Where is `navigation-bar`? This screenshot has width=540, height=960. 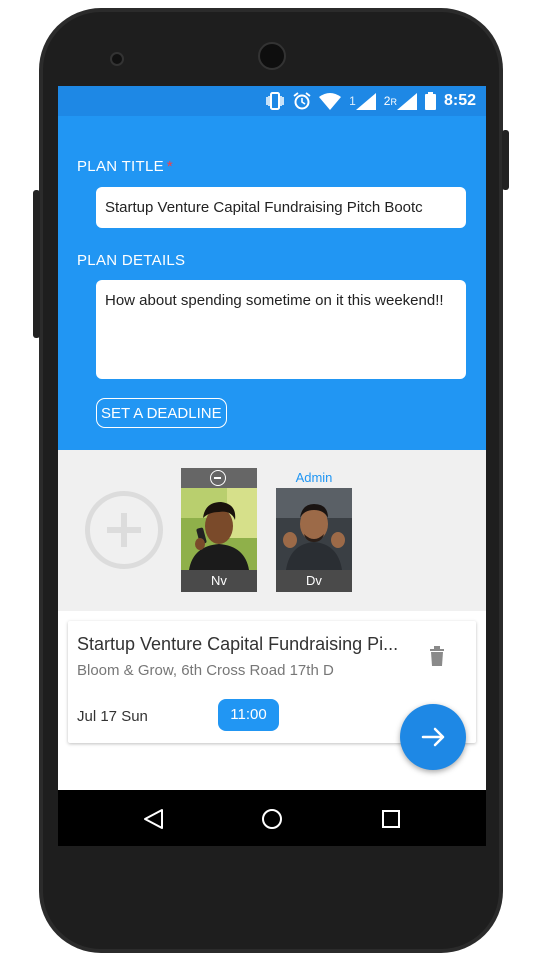 navigation-bar is located at coordinates (272, 818).